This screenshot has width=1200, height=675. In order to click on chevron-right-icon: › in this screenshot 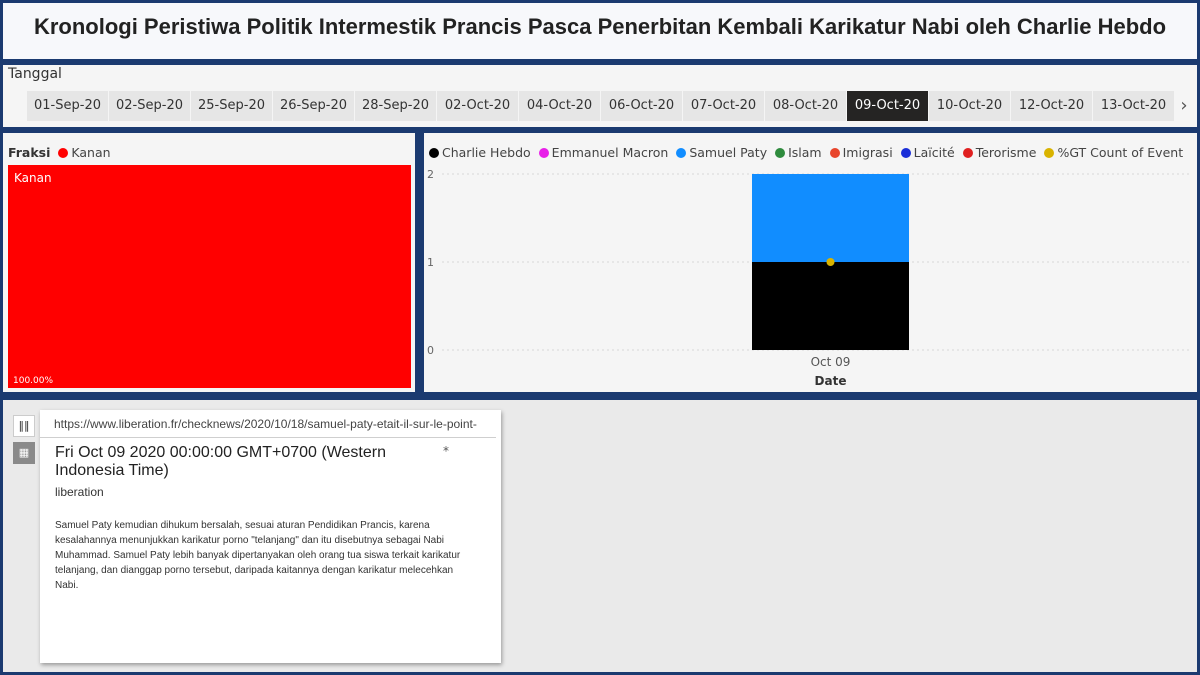, I will do `click(1184, 106)`.